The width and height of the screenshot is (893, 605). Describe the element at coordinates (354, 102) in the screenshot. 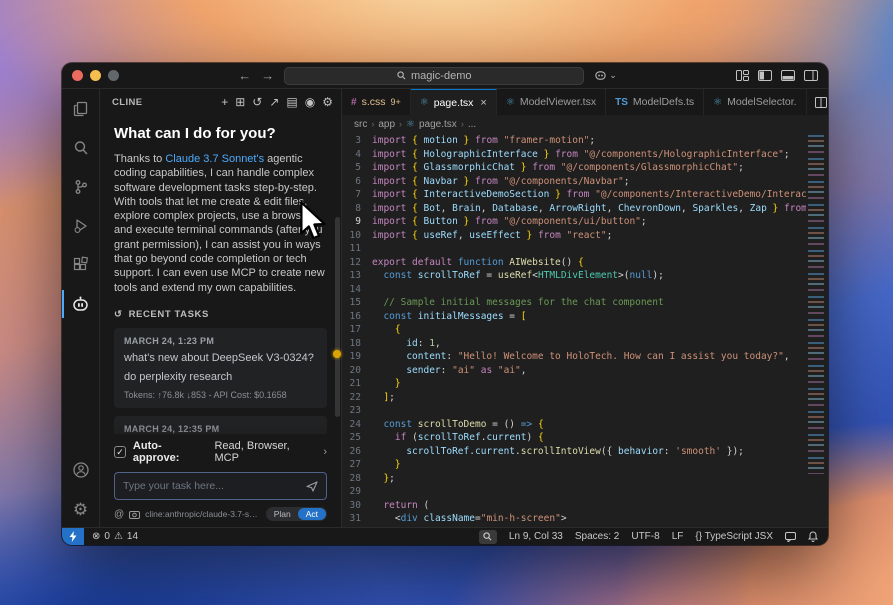

I see `css-file-icon: #` at that location.